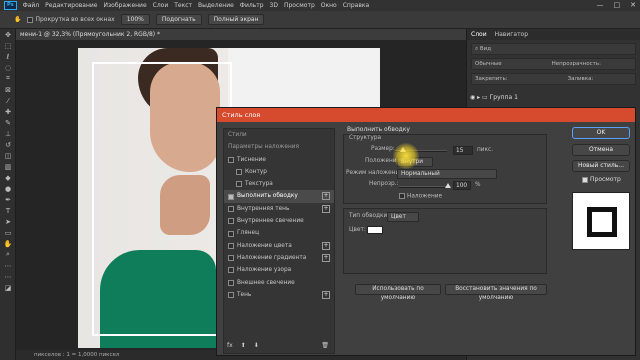 The width and height of the screenshot is (640, 360). I want to click on healing-tool-icon: ✚, so click(8, 111).